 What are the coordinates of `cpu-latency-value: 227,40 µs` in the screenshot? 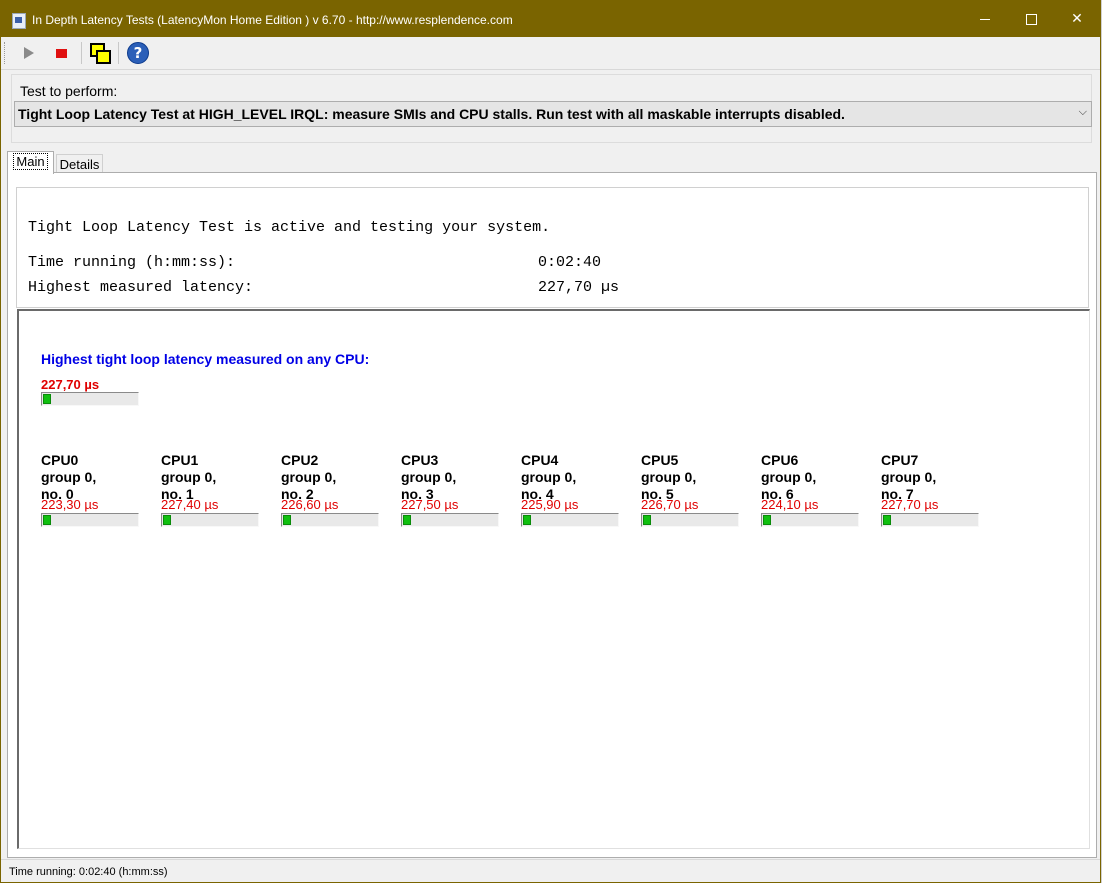 It's located at (190, 504).